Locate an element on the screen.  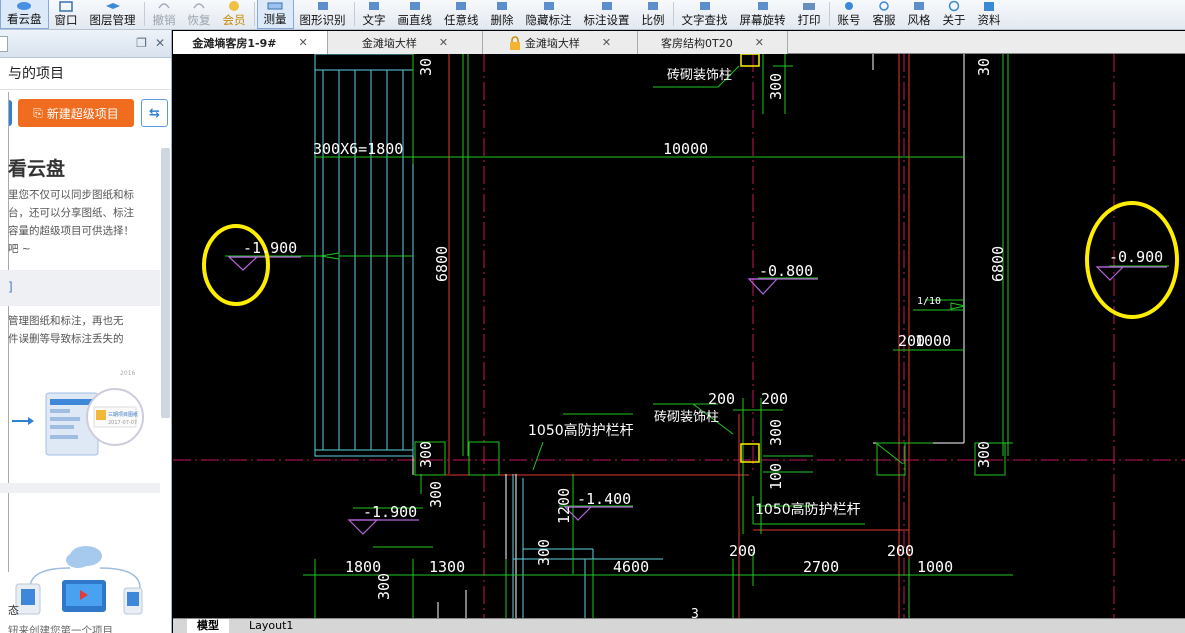
toolbar-rotate-button: 屏幕旋转 is located at coordinates (763, 14).